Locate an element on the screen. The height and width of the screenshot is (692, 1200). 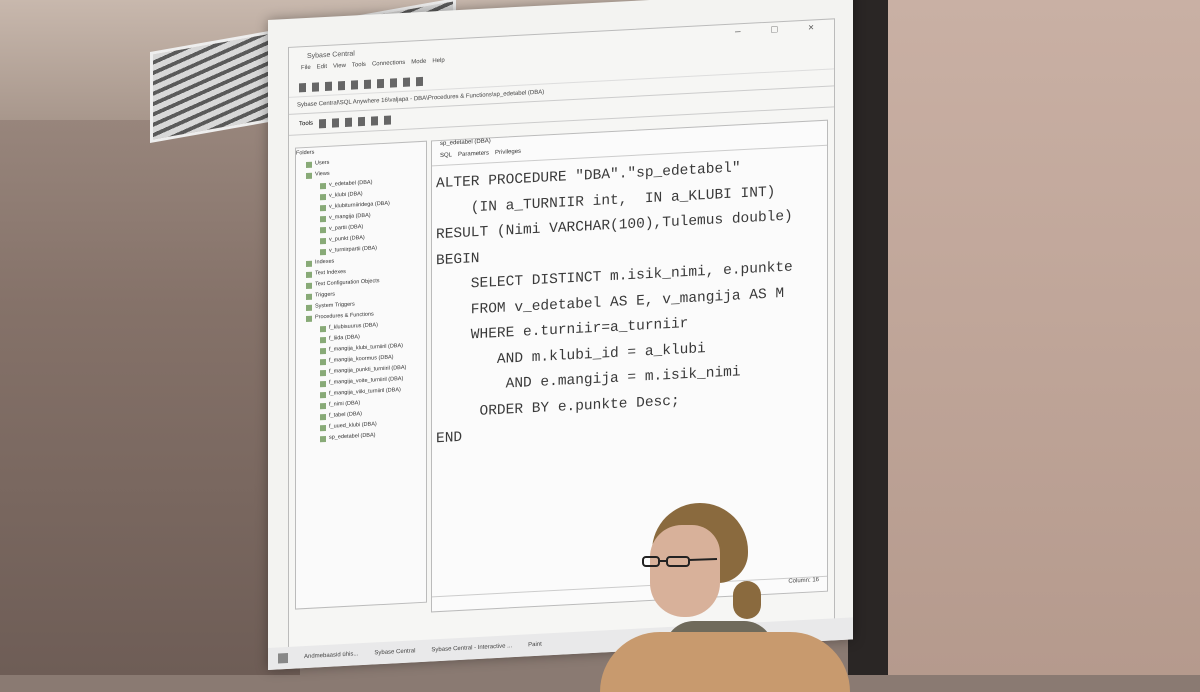
save-icon is located at coordinates (362, 121).